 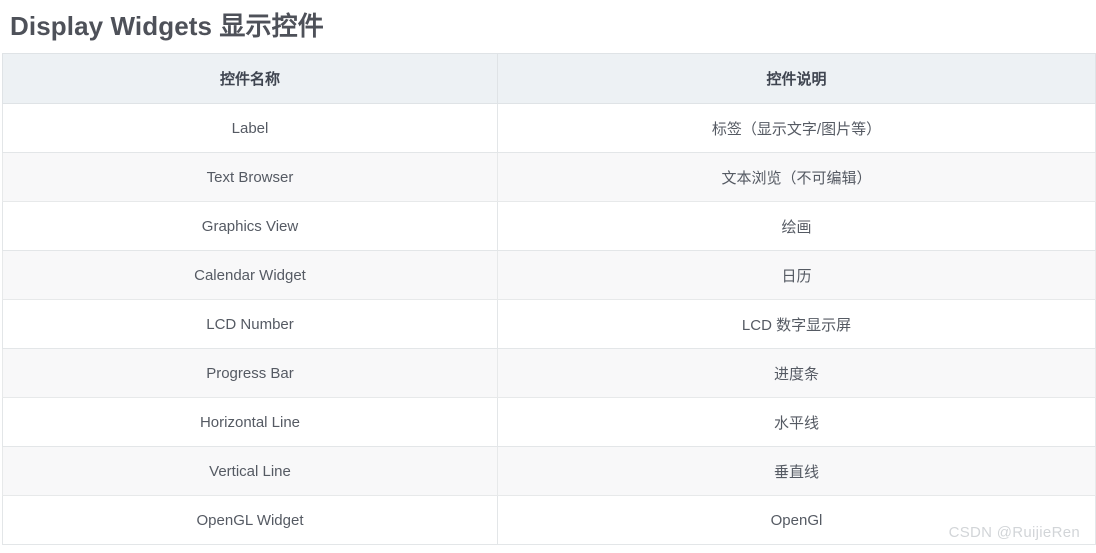 I want to click on table-row: Label 标签（显示文字/图片等）, so click(x=549, y=128).